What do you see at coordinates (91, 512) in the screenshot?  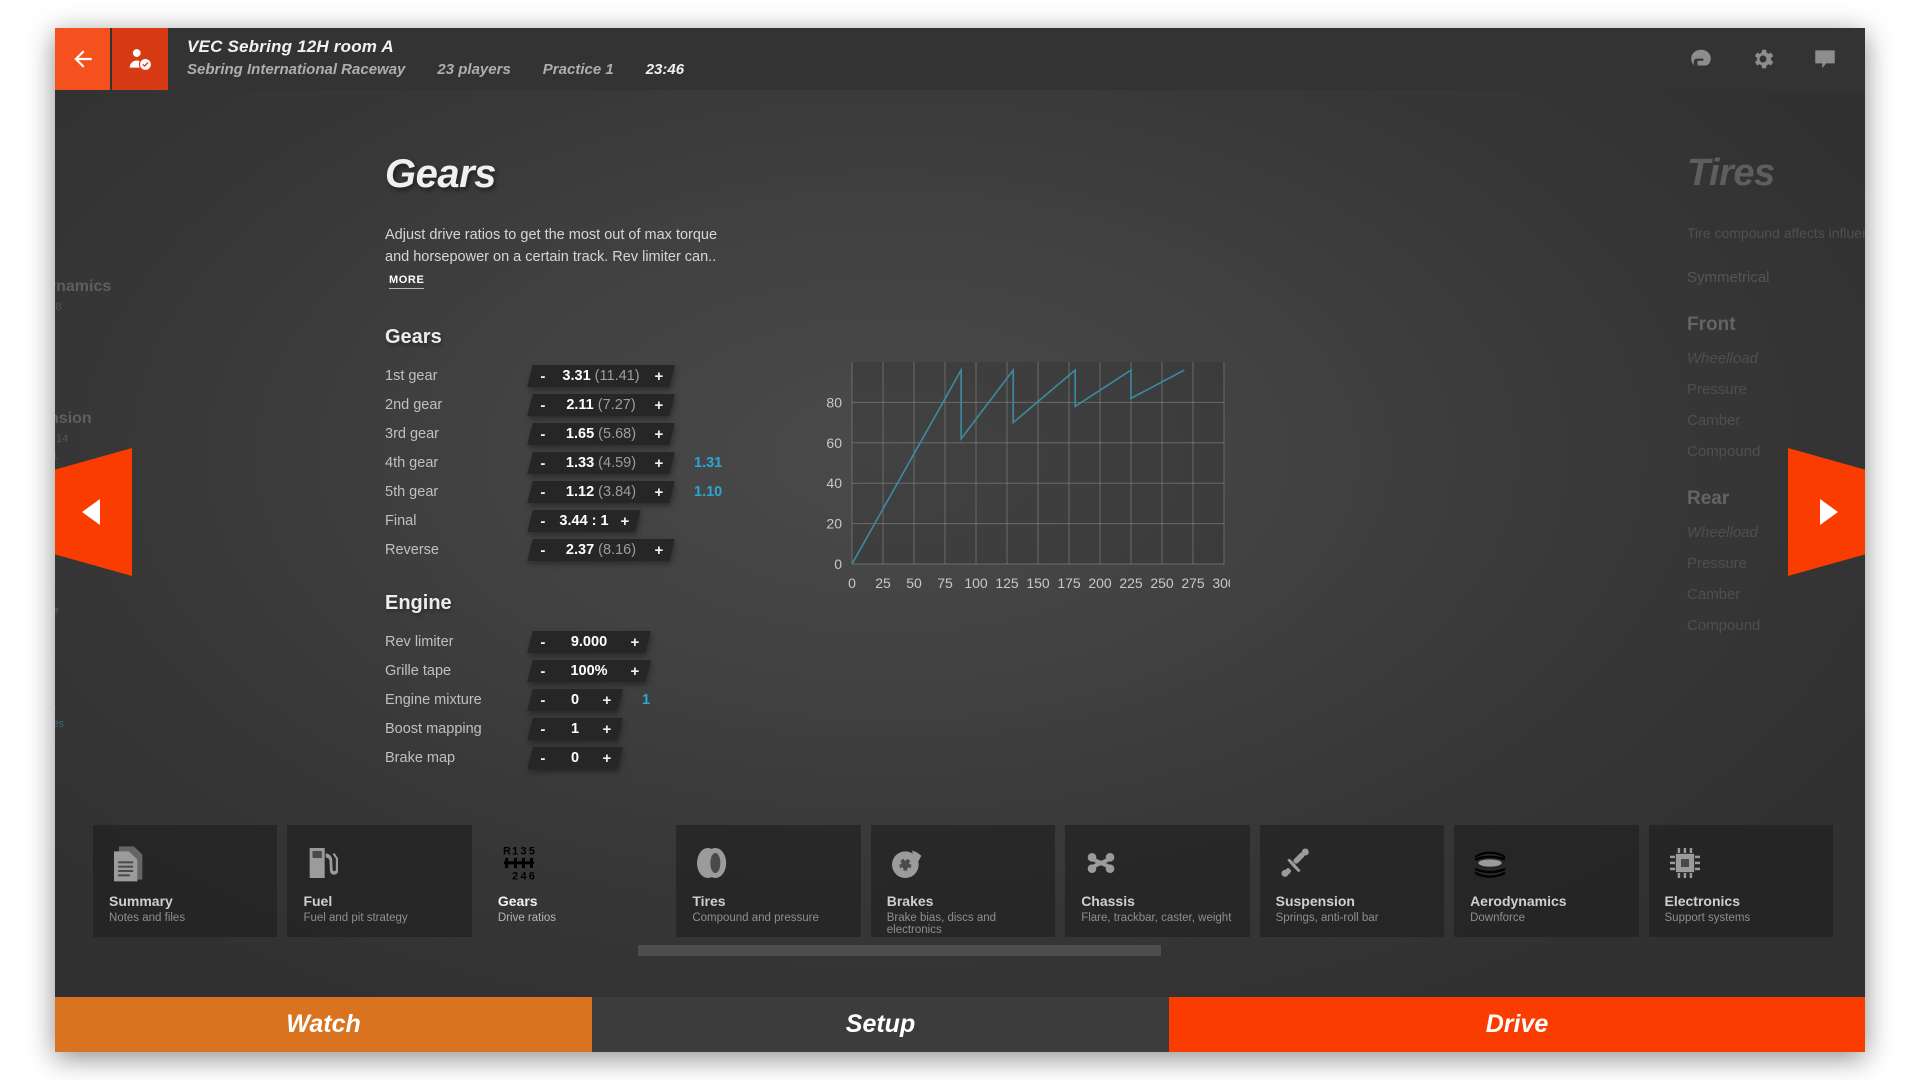 I see `chevron-left-icon` at bounding box center [91, 512].